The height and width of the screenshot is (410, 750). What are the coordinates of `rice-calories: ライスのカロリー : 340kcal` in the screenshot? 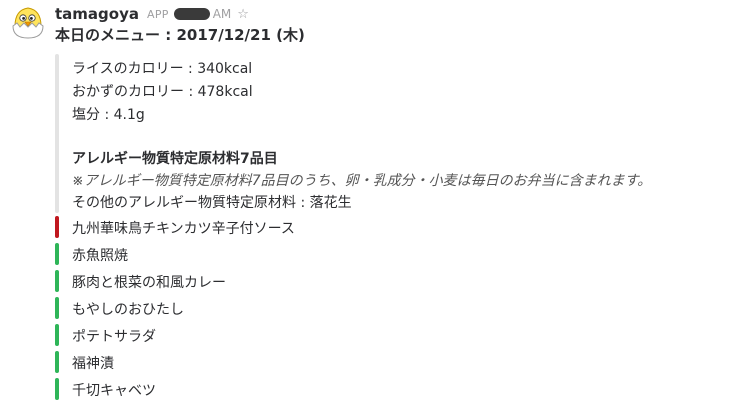 It's located at (162, 69).